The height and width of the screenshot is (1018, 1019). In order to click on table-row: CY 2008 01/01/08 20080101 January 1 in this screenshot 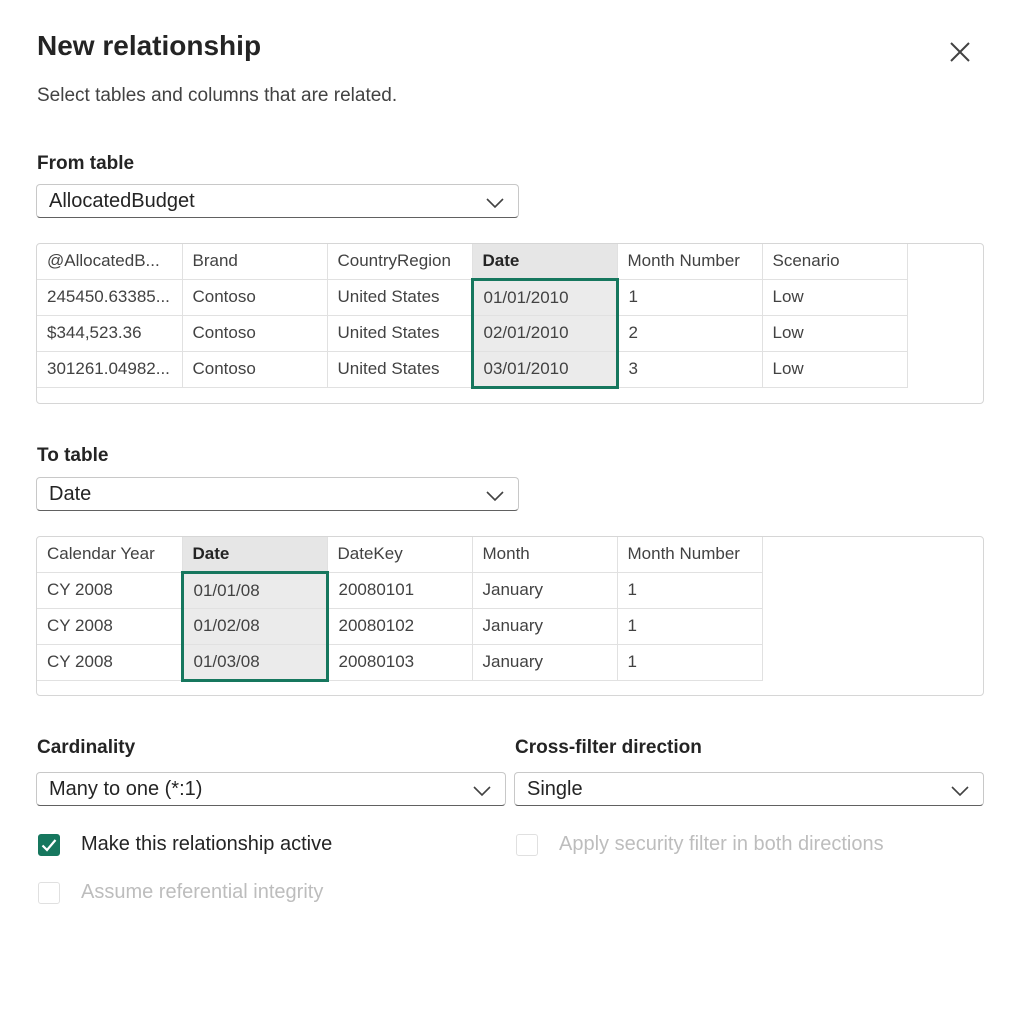, I will do `click(400, 589)`.